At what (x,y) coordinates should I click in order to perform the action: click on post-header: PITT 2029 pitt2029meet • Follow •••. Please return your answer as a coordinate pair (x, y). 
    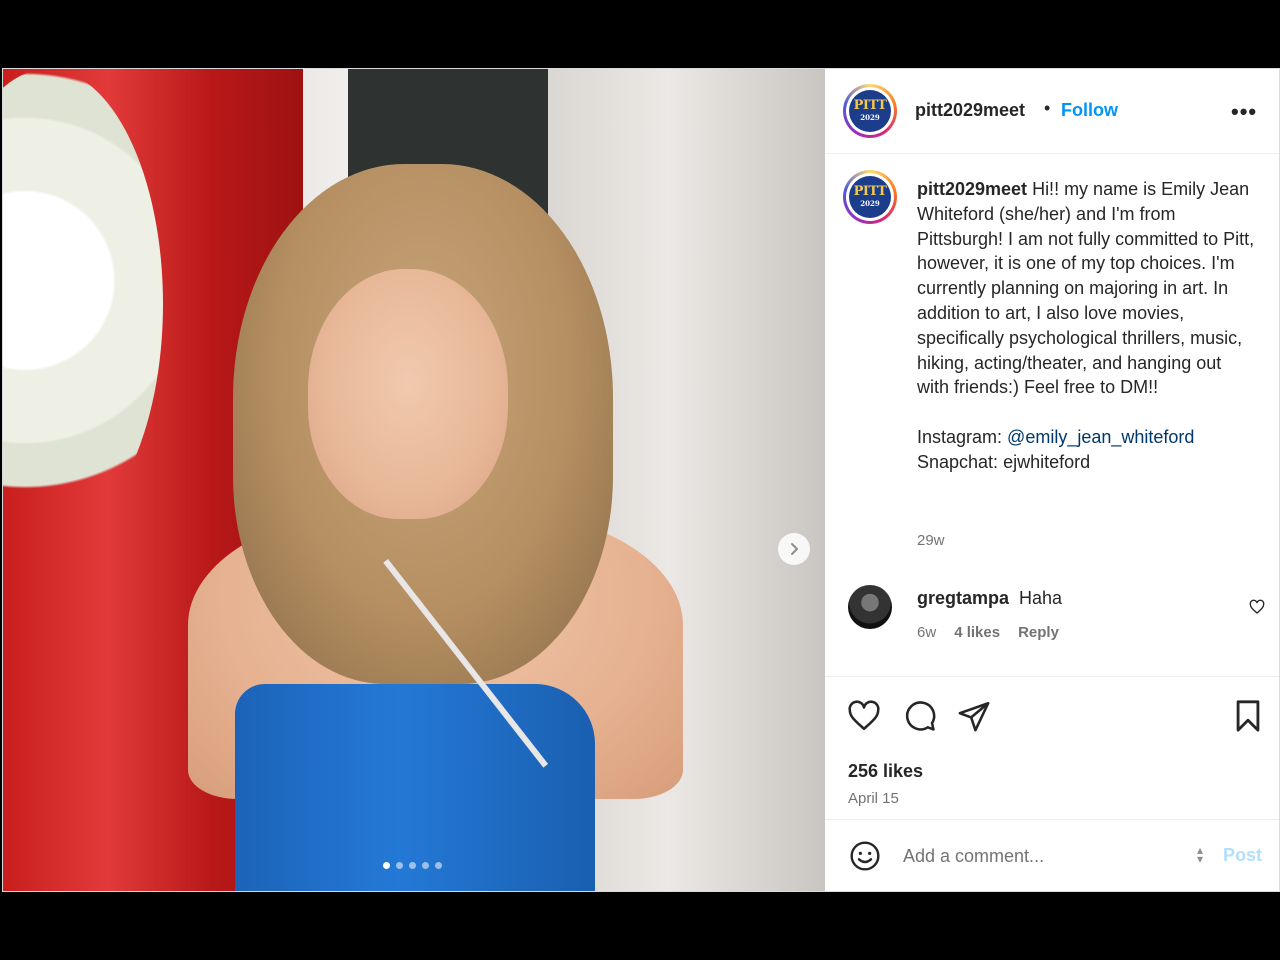
    Looking at the image, I should click on (1052, 111).